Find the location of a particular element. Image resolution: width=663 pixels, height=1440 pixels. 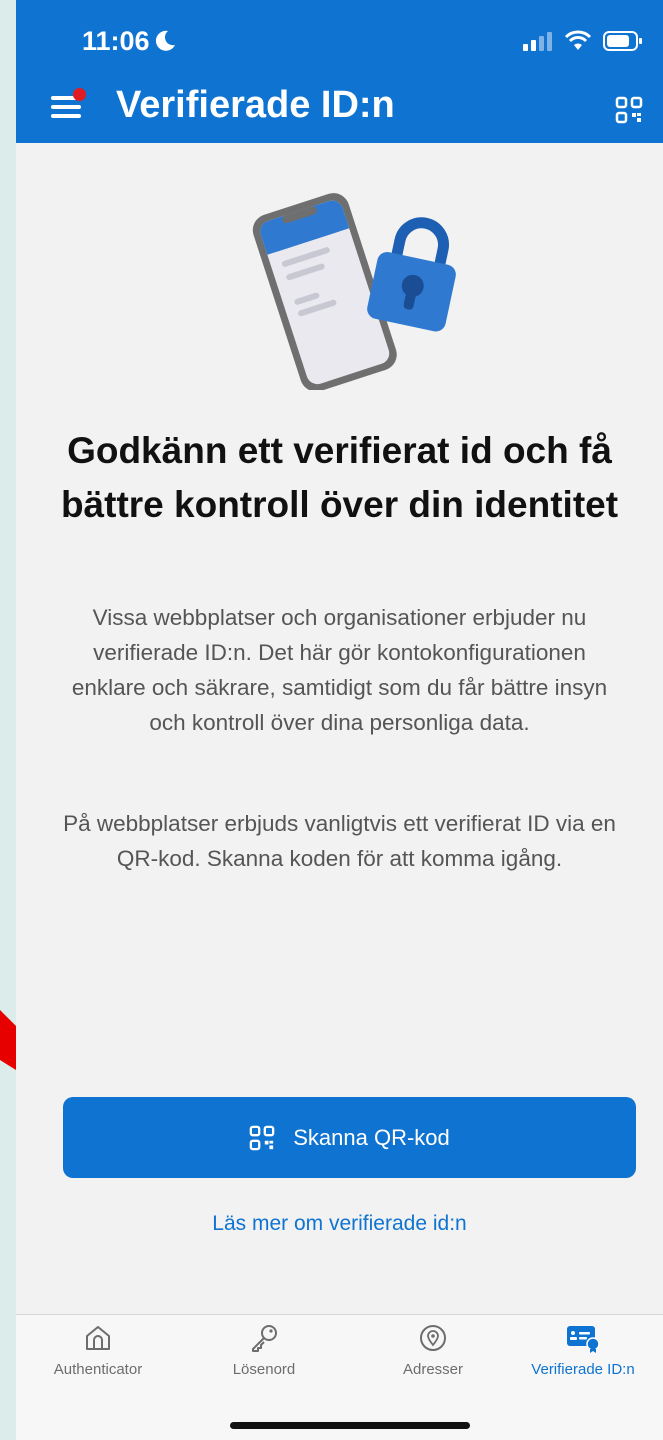

home-icon is located at coordinates (98, 1338).